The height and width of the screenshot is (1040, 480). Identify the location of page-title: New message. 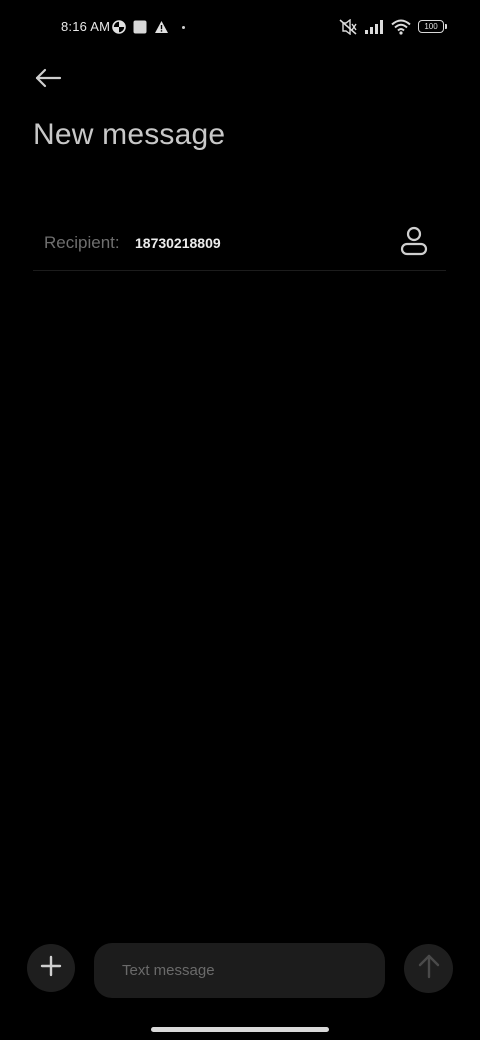
(129, 134).